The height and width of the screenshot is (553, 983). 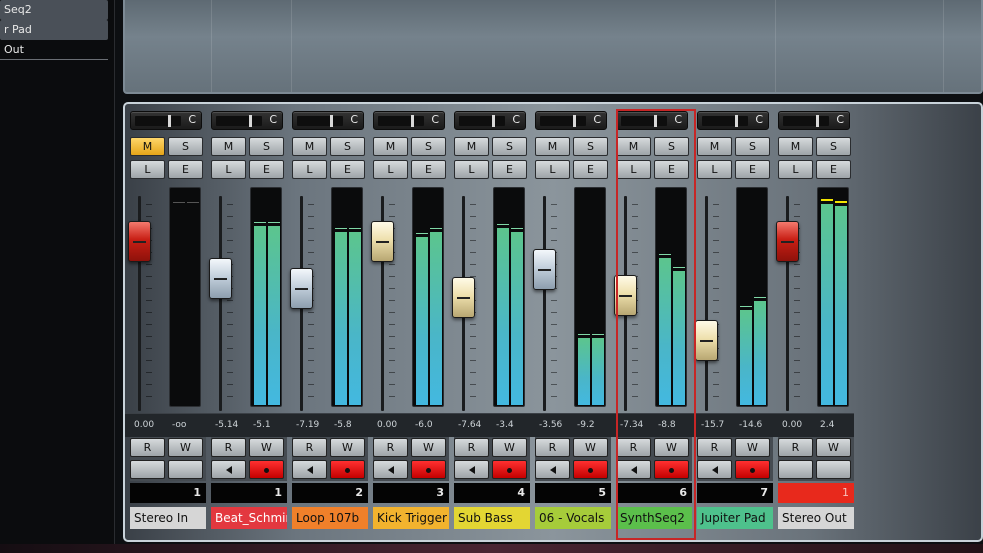 What do you see at coordinates (667, 425) in the screenshot?
I see `peak-value: -8.8` at bounding box center [667, 425].